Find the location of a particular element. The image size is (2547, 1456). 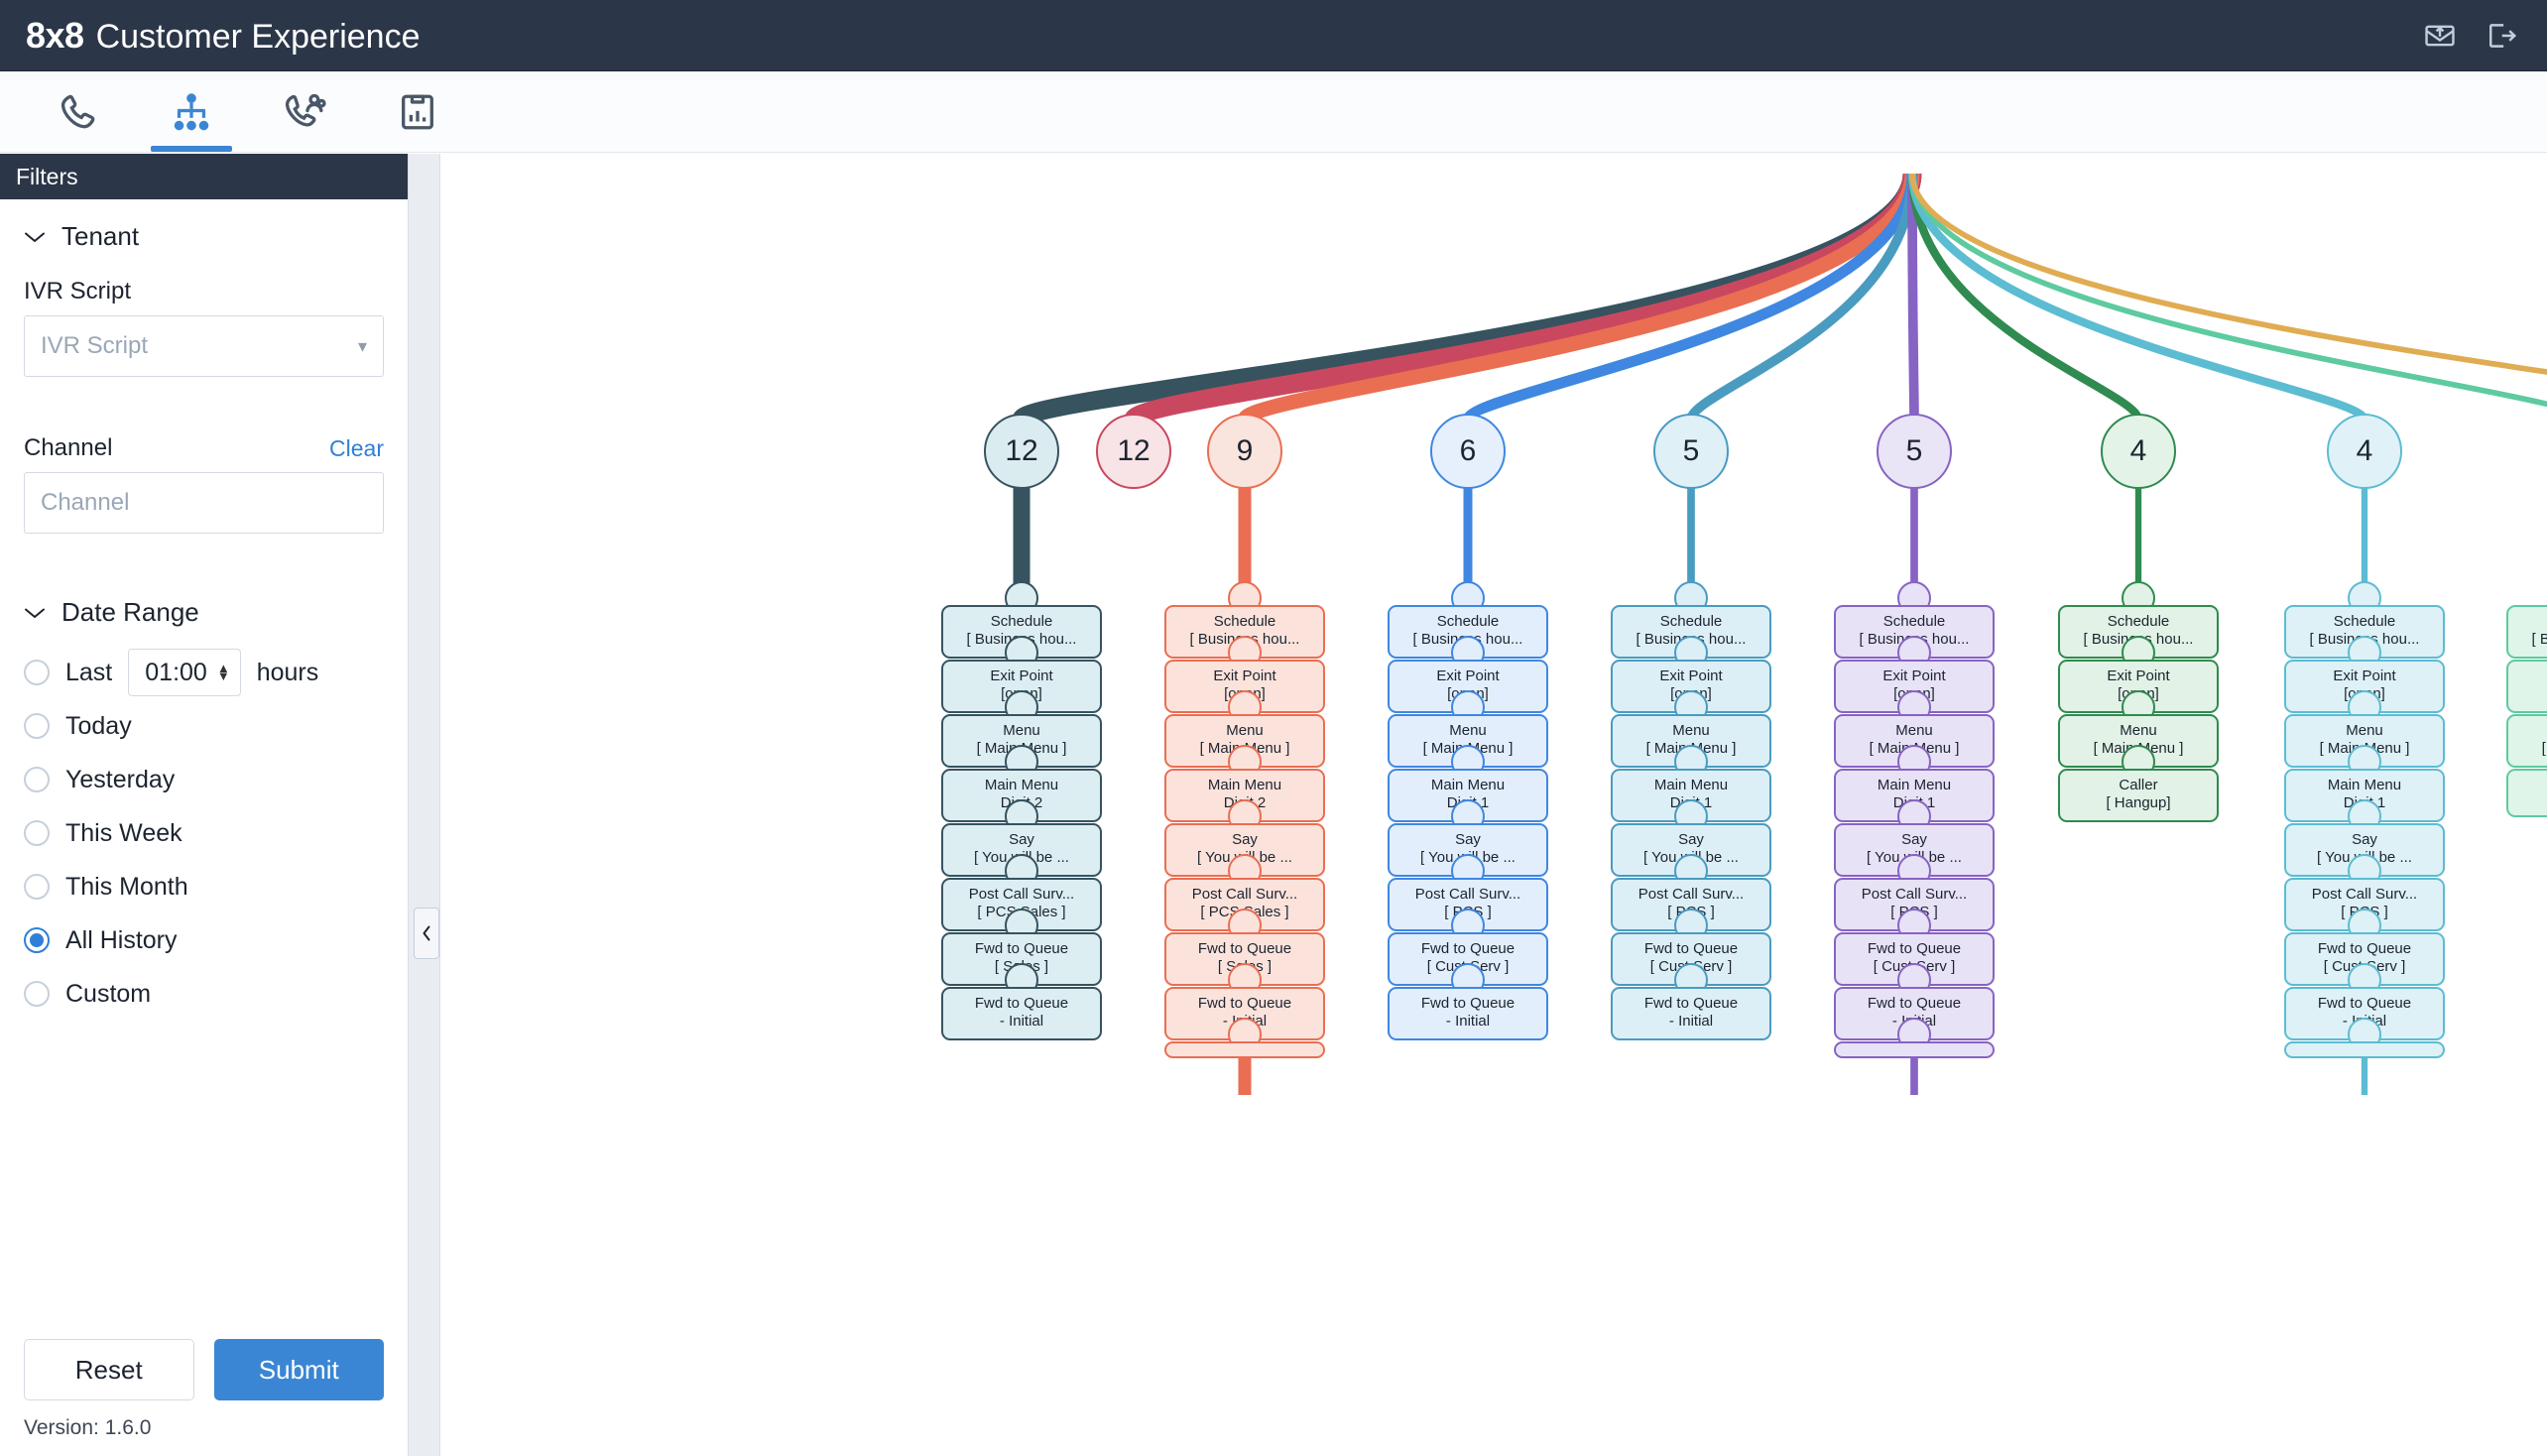

hours-suffix-label: hours is located at coordinates (288, 672).